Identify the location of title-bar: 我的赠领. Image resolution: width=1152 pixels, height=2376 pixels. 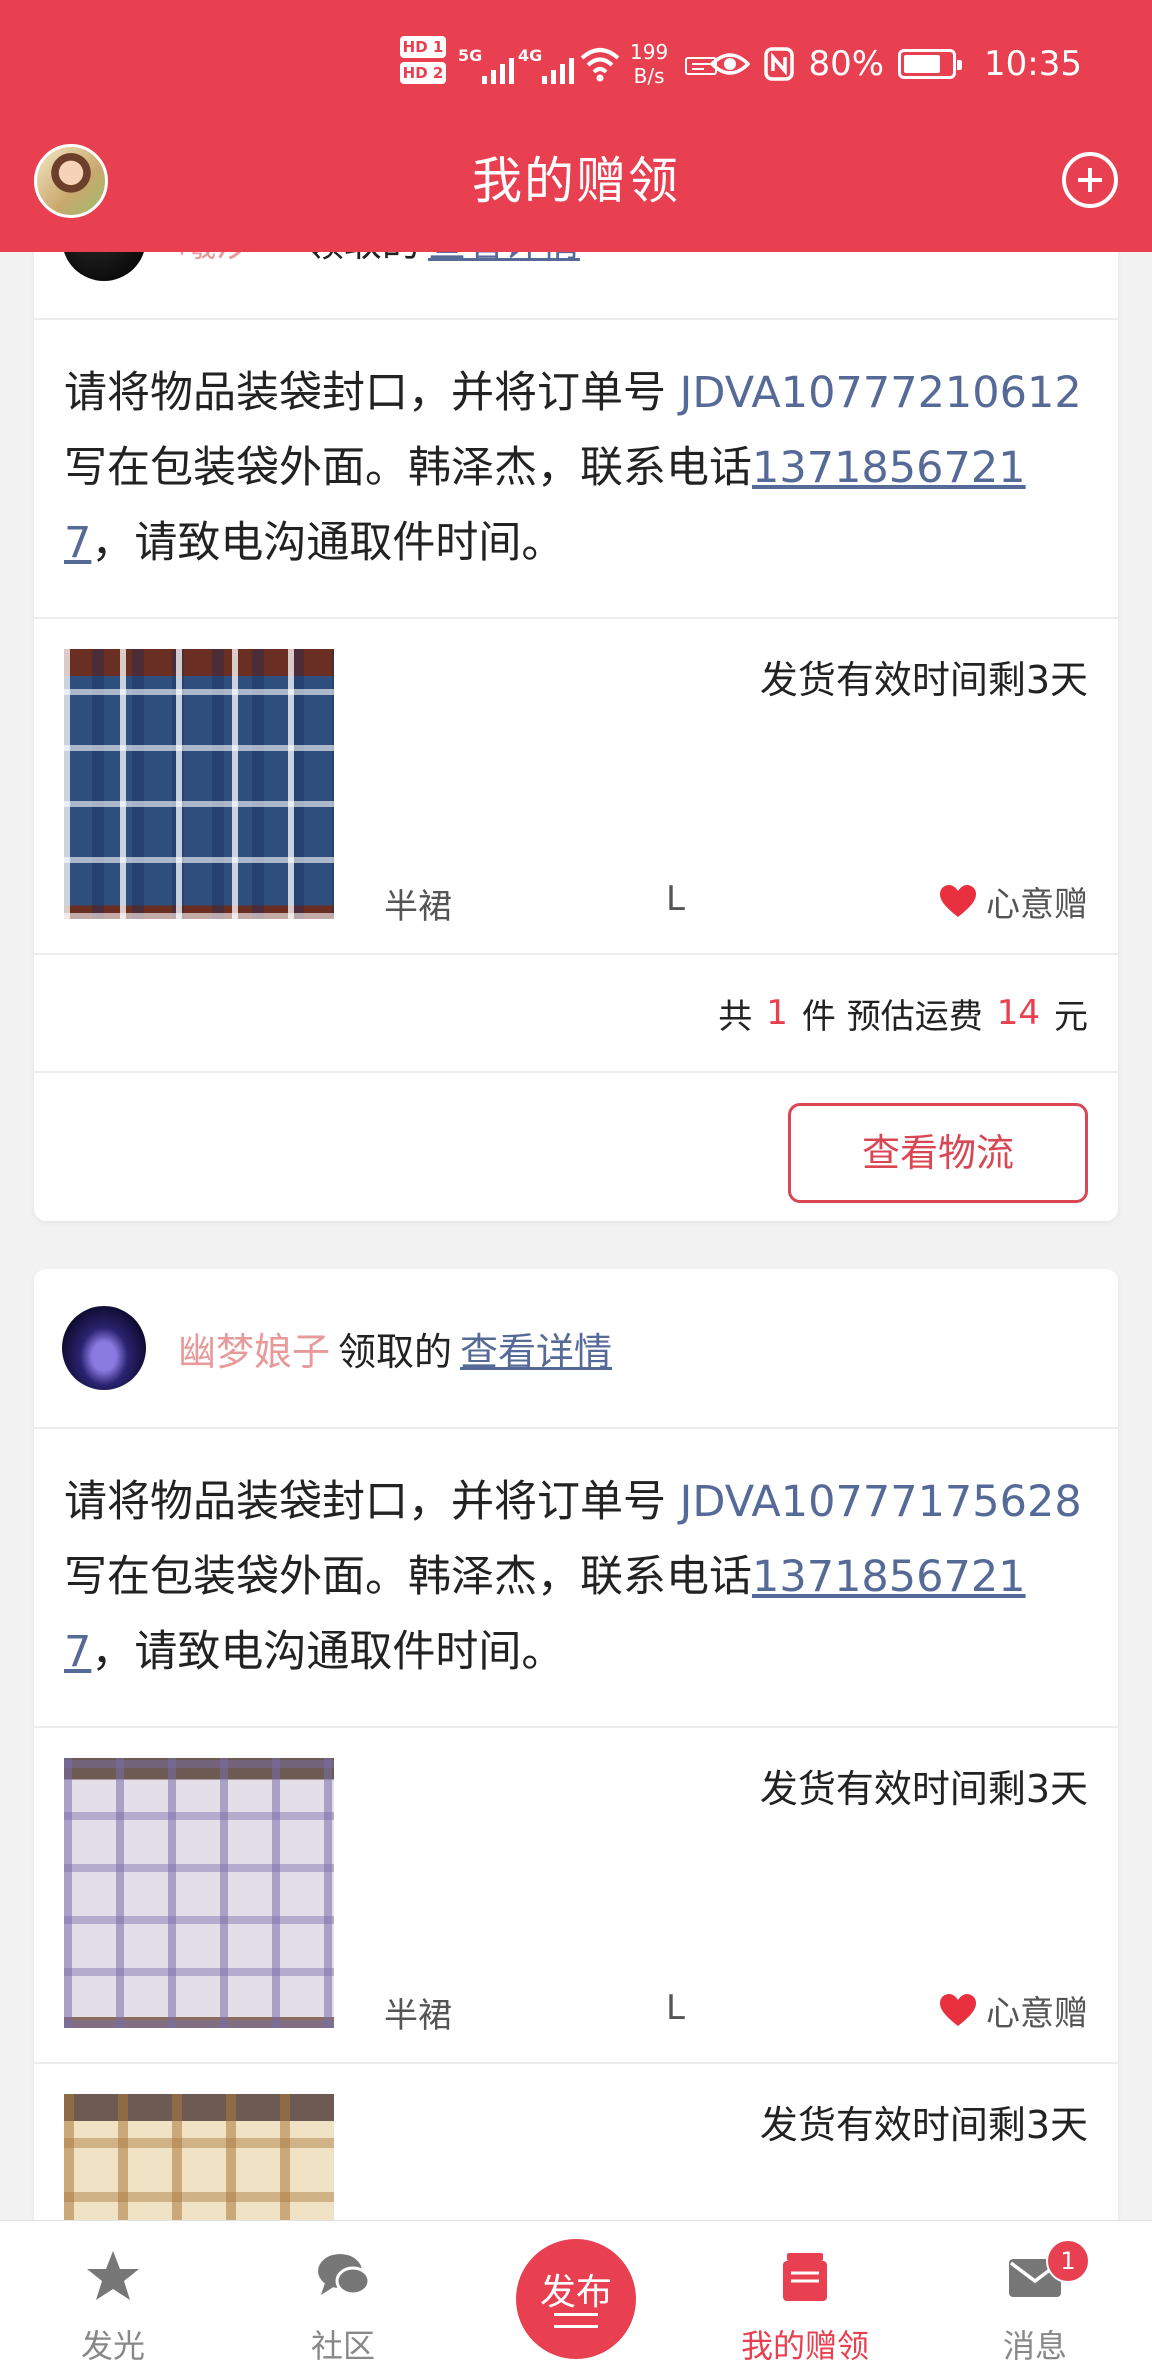
(576, 191).